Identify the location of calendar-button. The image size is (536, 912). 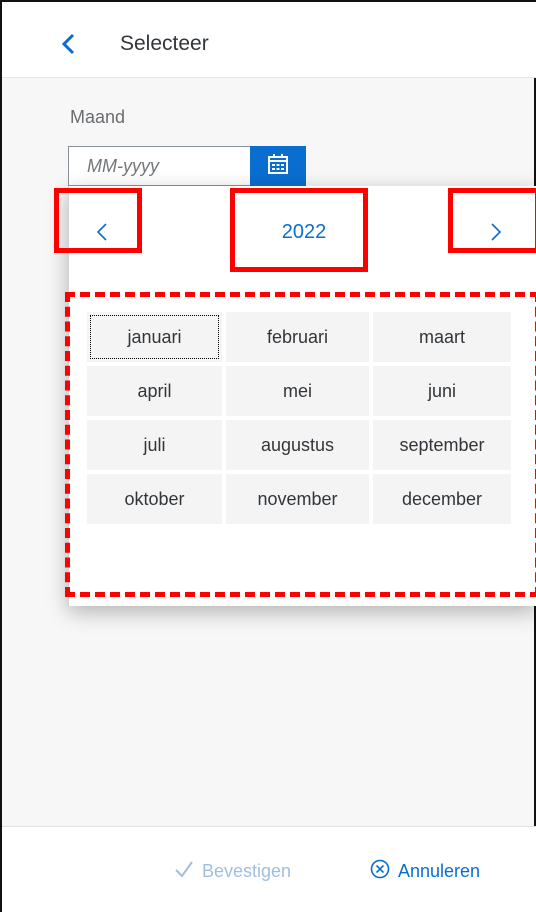
(278, 166).